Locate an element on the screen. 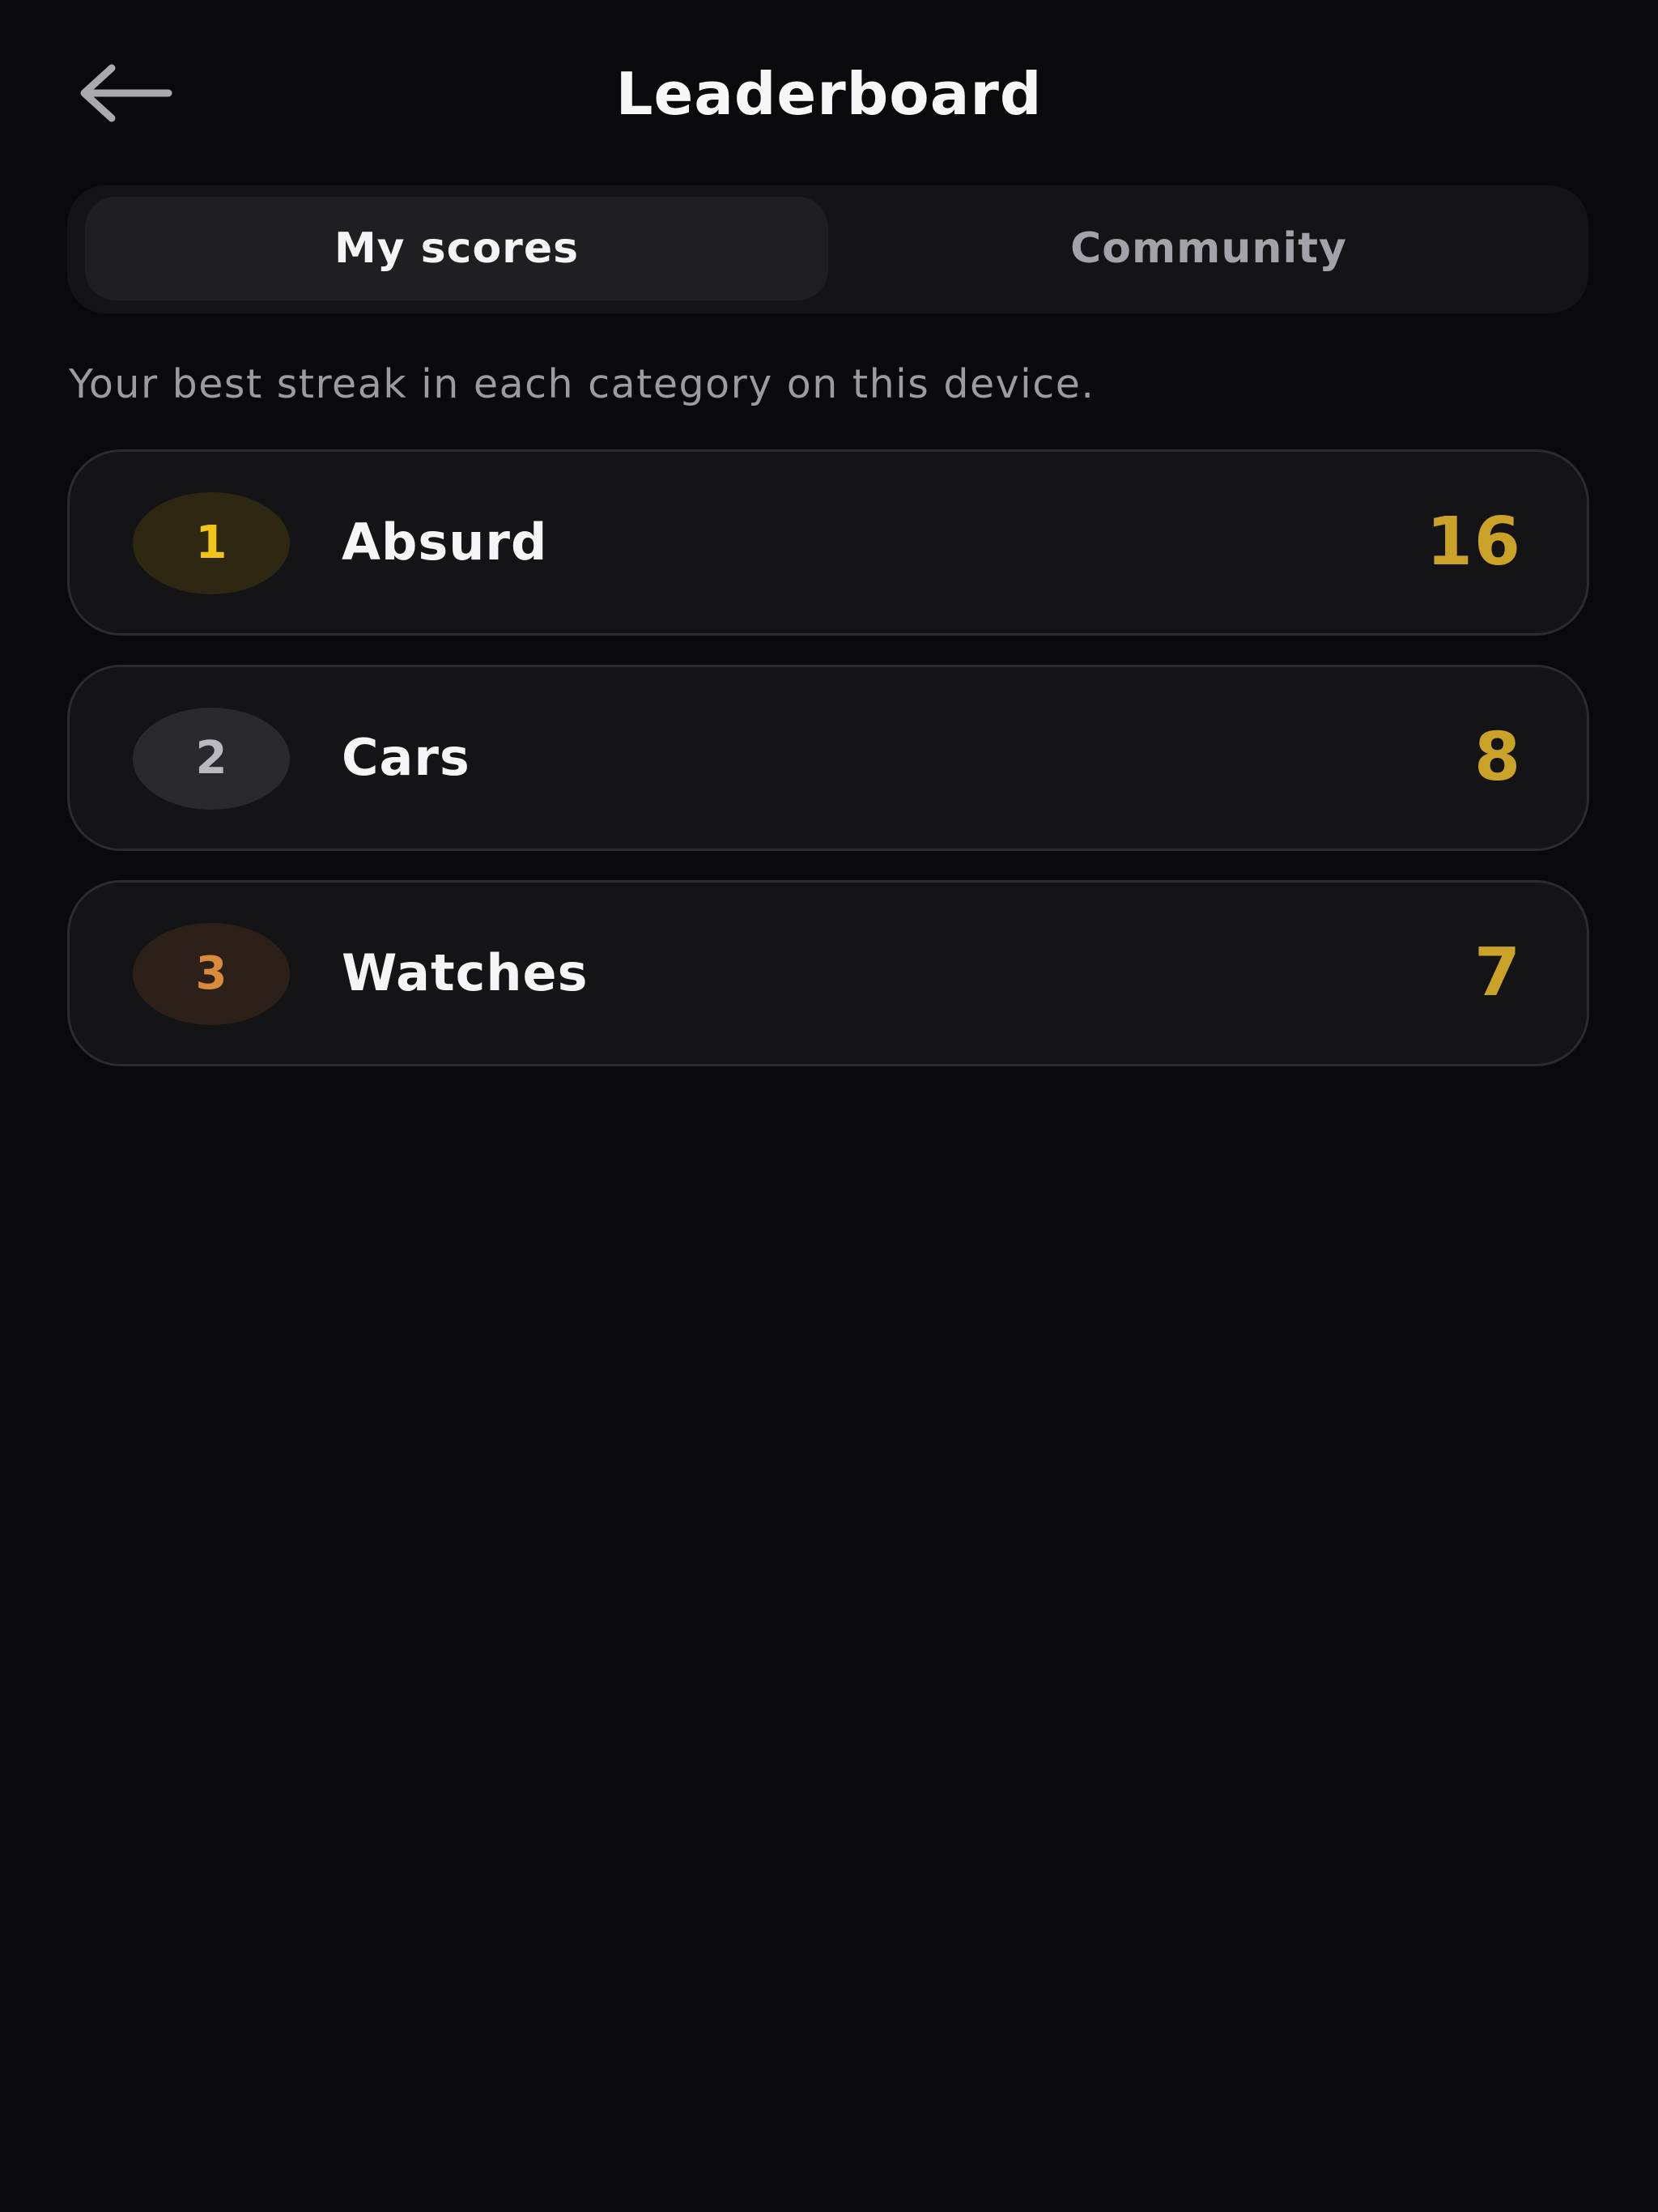 The image size is (1658, 2212). rank-badge: 3 is located at coordinates (211, 974).